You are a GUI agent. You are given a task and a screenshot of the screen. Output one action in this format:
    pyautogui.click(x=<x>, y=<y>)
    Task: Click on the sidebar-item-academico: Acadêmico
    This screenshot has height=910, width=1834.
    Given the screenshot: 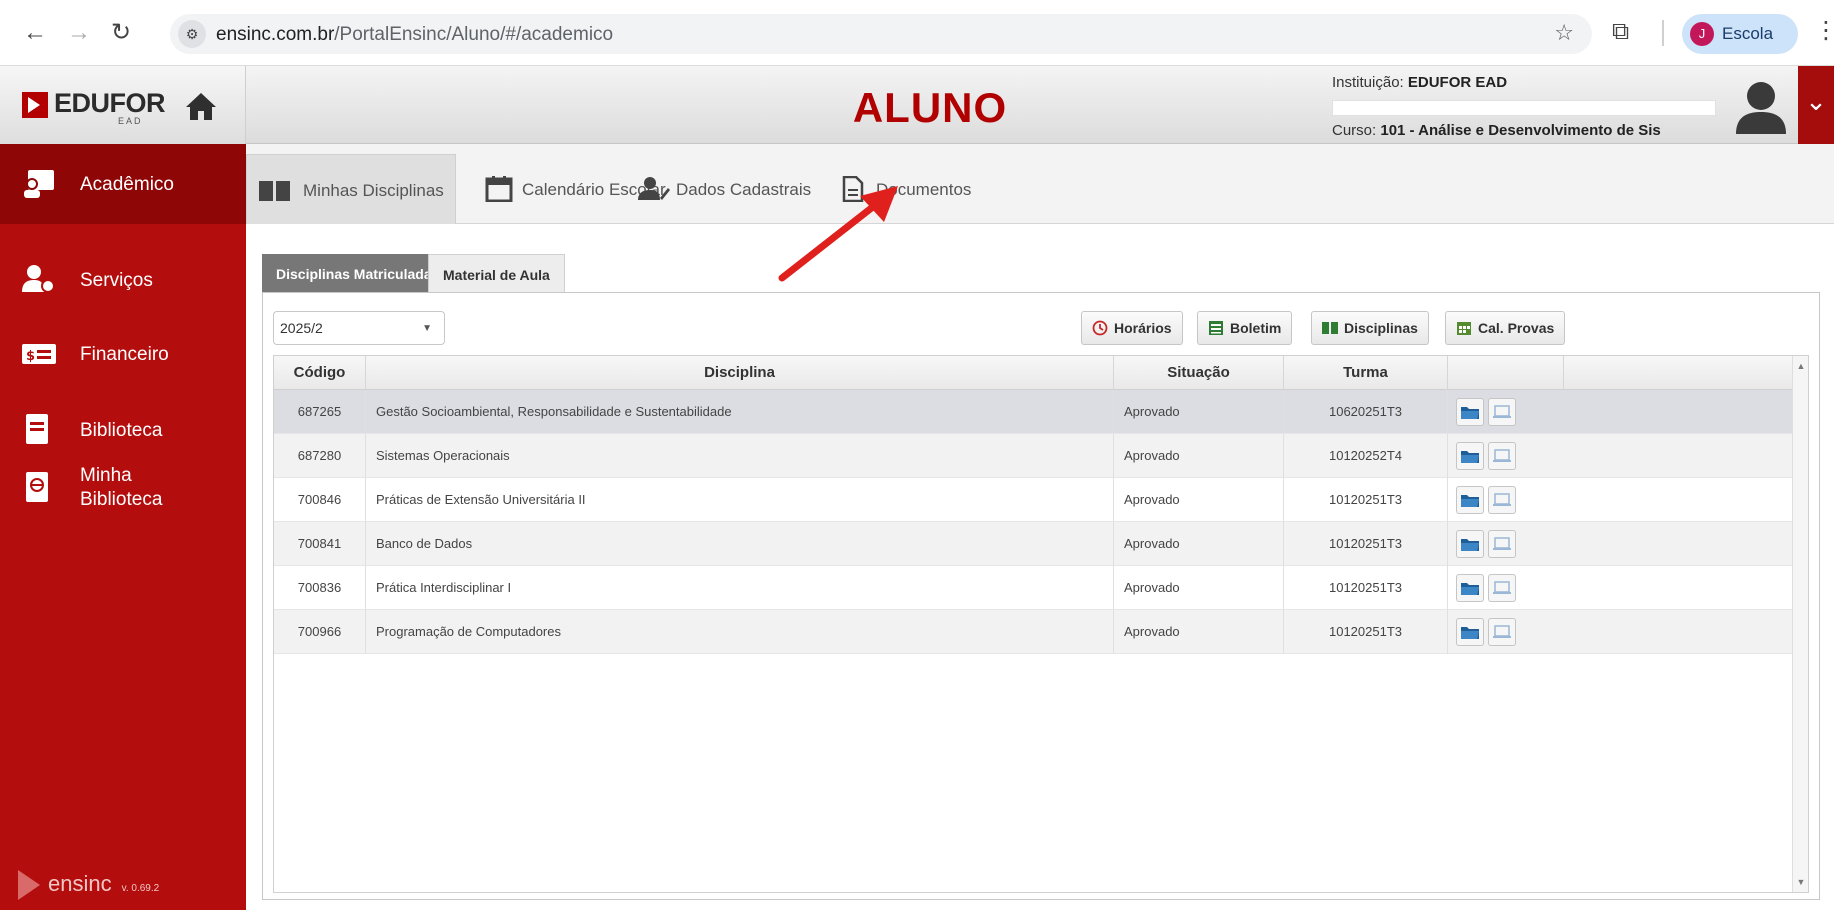 What is the action you would take?
    pyautogui.click(x=123, y=184)
    